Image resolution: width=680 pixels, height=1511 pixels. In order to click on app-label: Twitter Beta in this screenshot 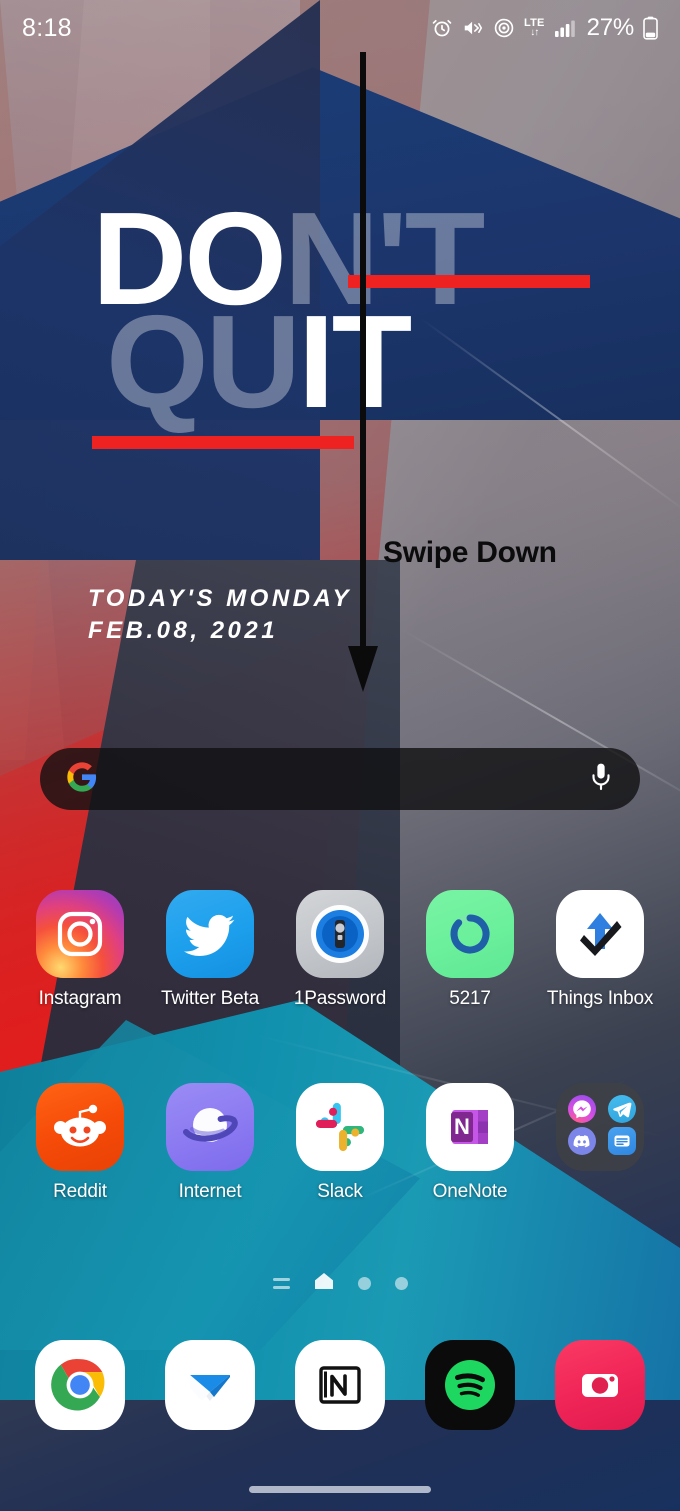, I will do `click(210, 998)`.